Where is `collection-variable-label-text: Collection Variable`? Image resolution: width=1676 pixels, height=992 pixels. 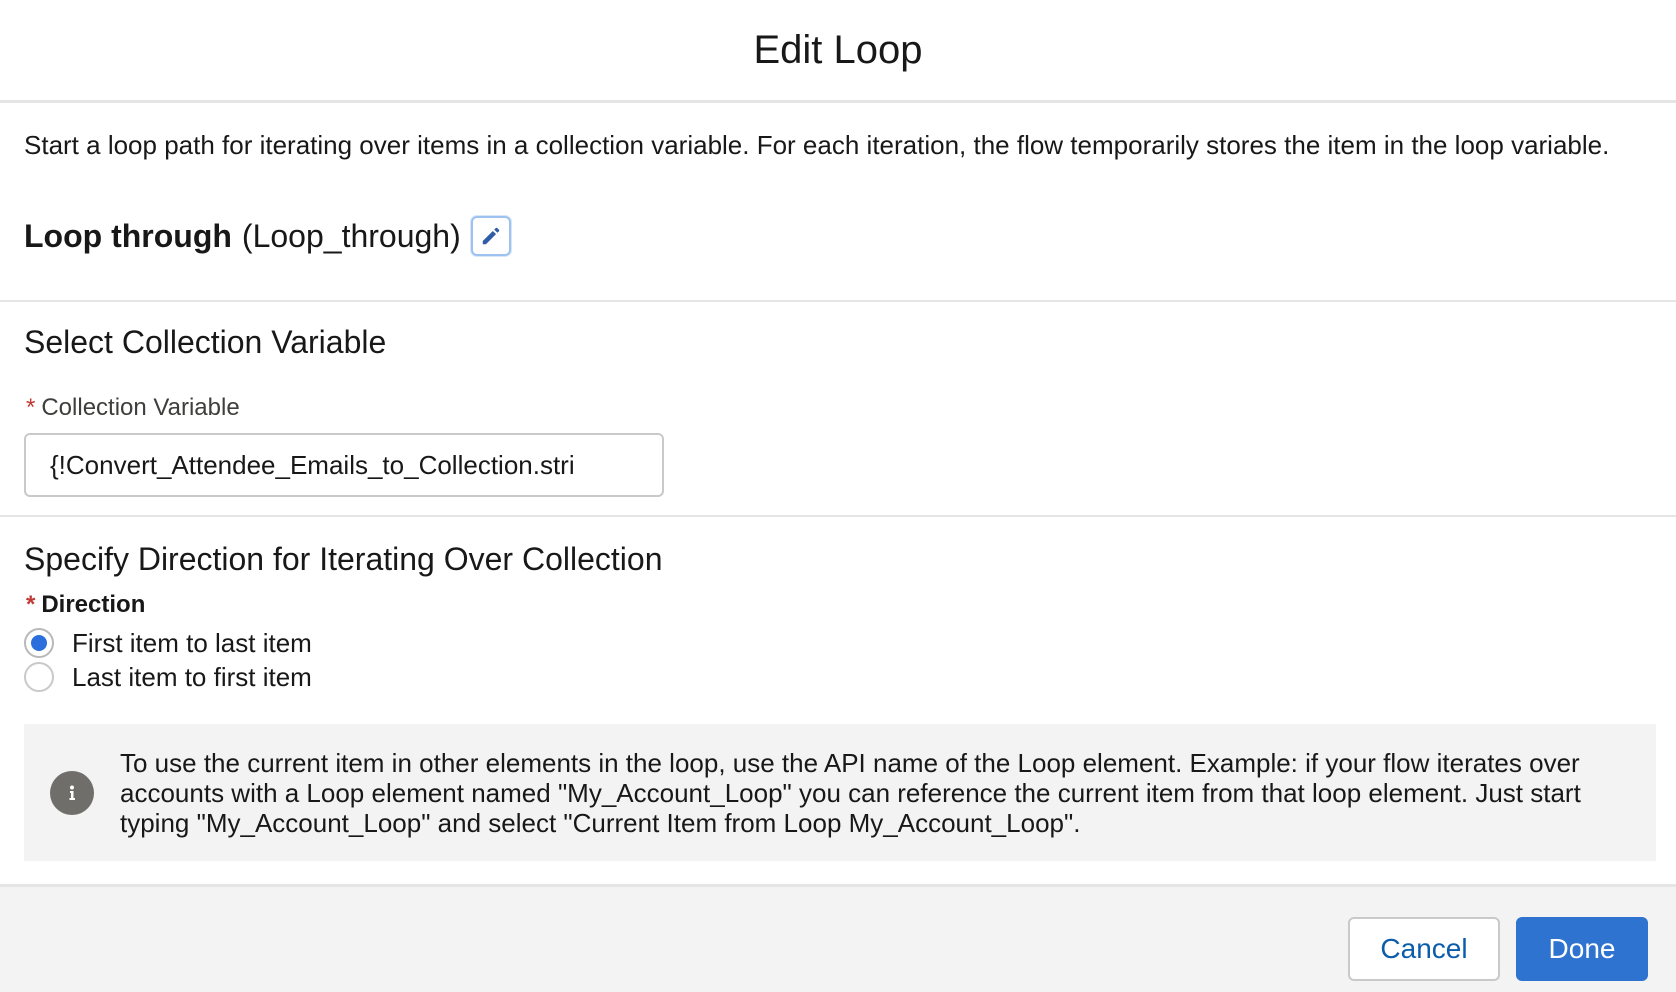
collection-variable-label-text: Collection Variable is located at coordinates (140, 407).